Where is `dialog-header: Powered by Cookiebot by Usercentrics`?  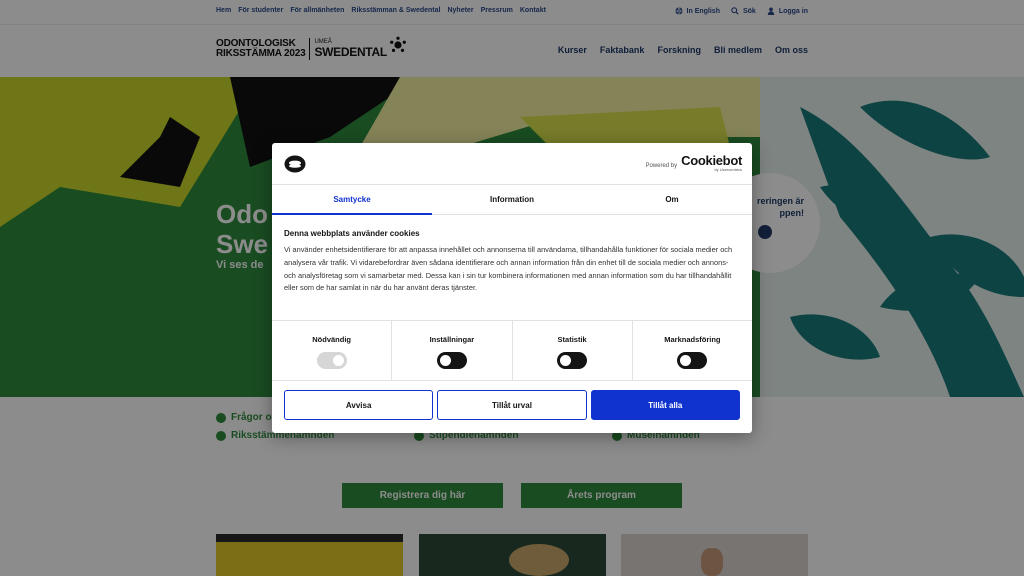
dialog-header: Powered by Cookiebot by Usercentrics is located at coordinates (512, 164).